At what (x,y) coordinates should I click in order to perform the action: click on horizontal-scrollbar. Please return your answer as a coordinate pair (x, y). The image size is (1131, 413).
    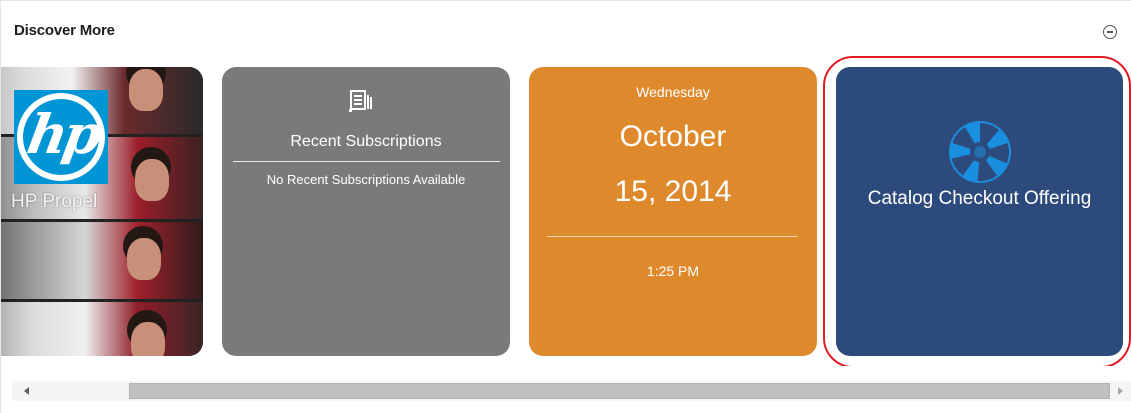
    Looking at the image, I should click on (571, 391).